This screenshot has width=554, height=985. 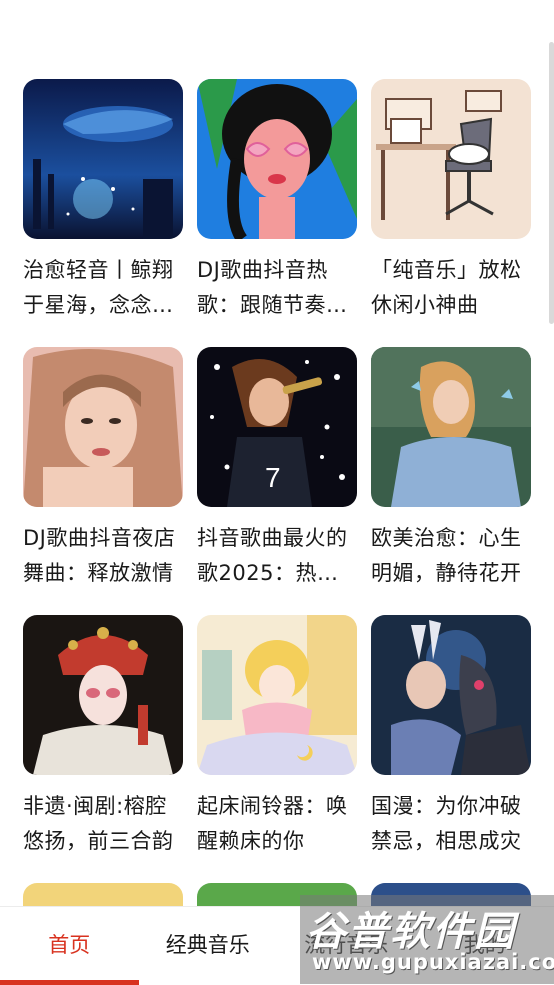 What do you see at coordinates (411, 928) in the screenshot?
I see `watermark-main-text: 谷普软件园` at bounding box center [411, 928].